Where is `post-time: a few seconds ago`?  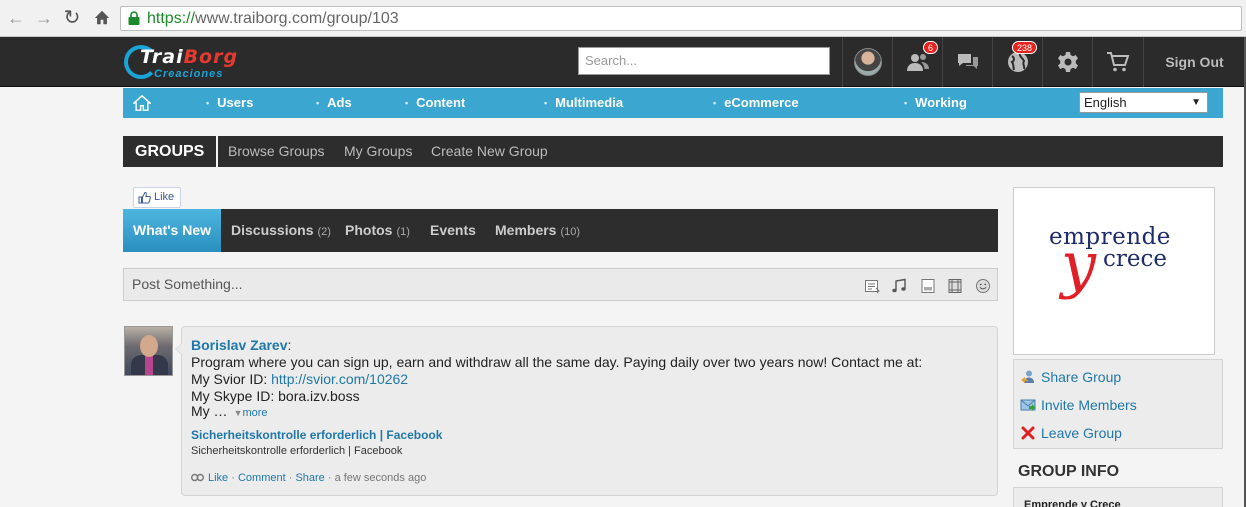
post-time: a few seconds ago is located at coordinates (380, 478).